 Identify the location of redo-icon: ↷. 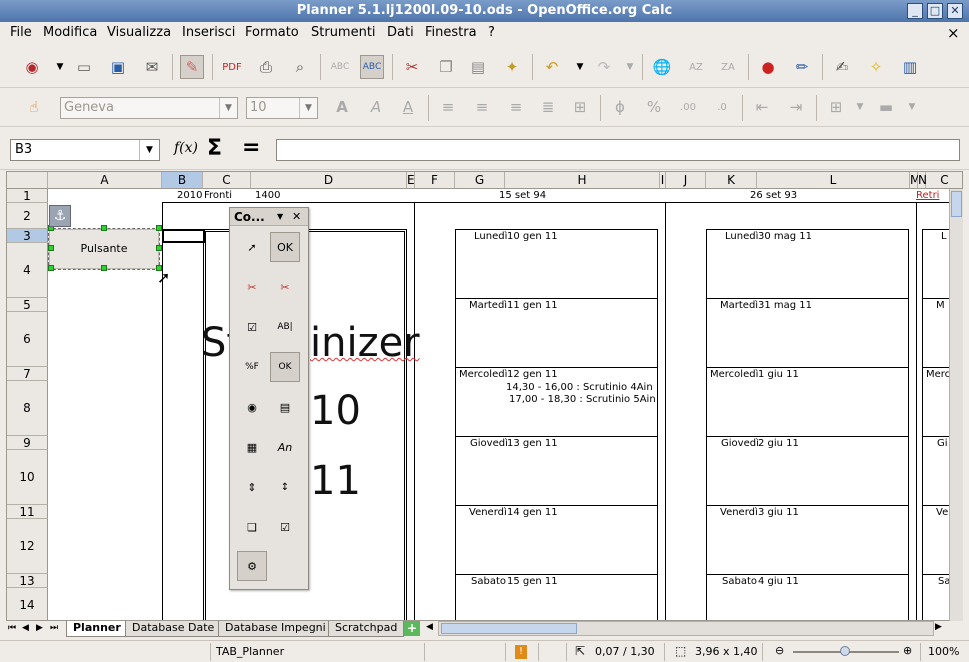
(604, 67).